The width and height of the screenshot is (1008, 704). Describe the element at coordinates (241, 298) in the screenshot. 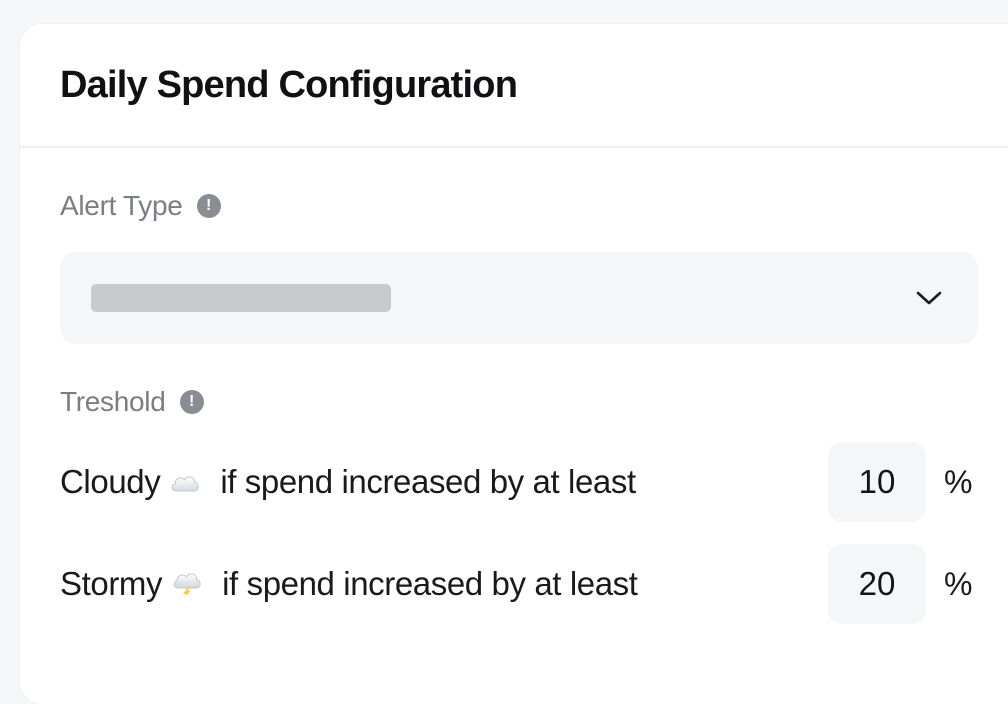

I see `select-value-placeholder` at that location.